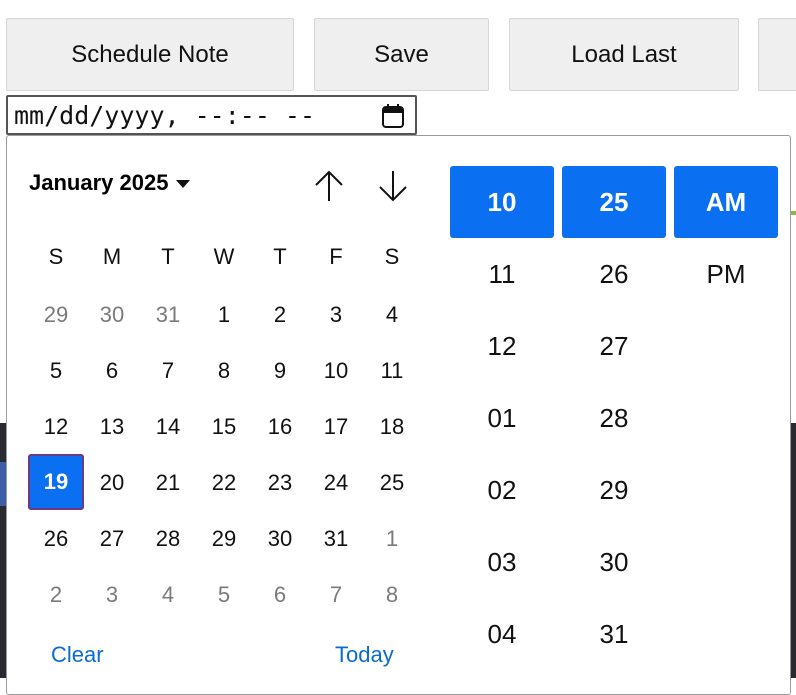 This screenshot has width=796, height=695. Describe the element at coordinates (56, 371) in the screenshot. I see `calendar-day: 5` at that location.